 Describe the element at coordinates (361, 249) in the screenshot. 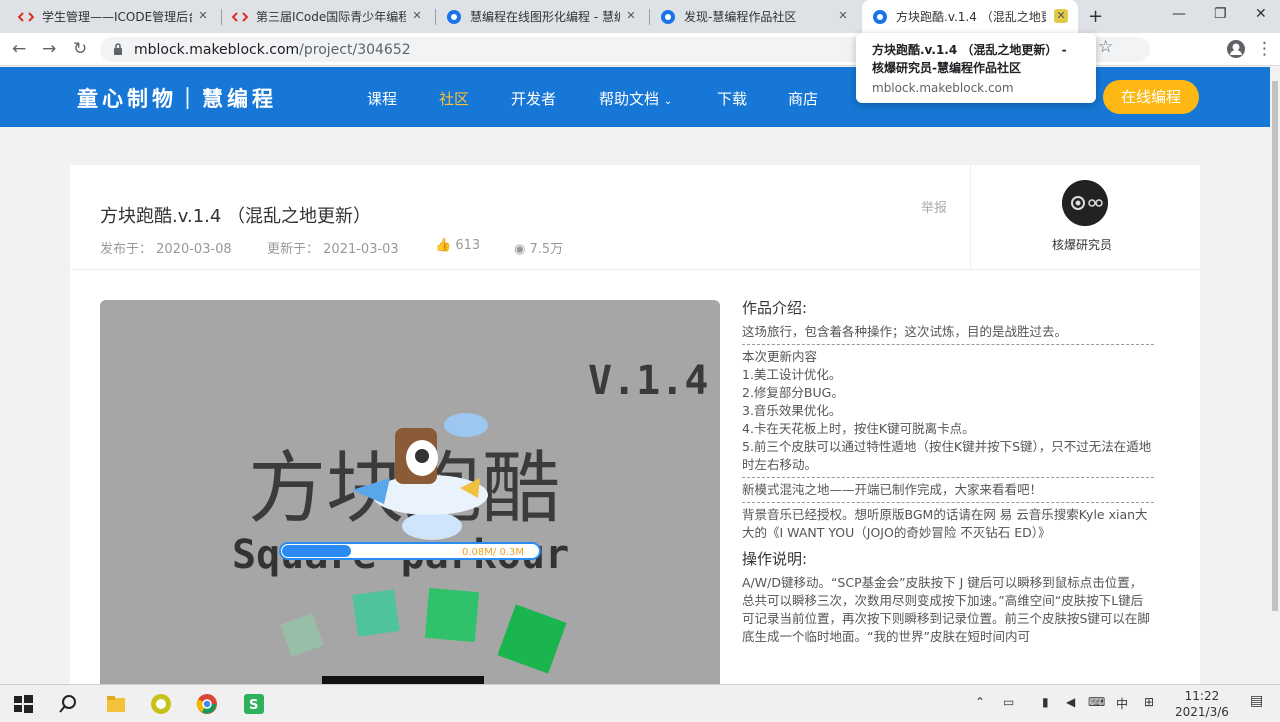

I see `updated-value: 2021-03-03` at that location.